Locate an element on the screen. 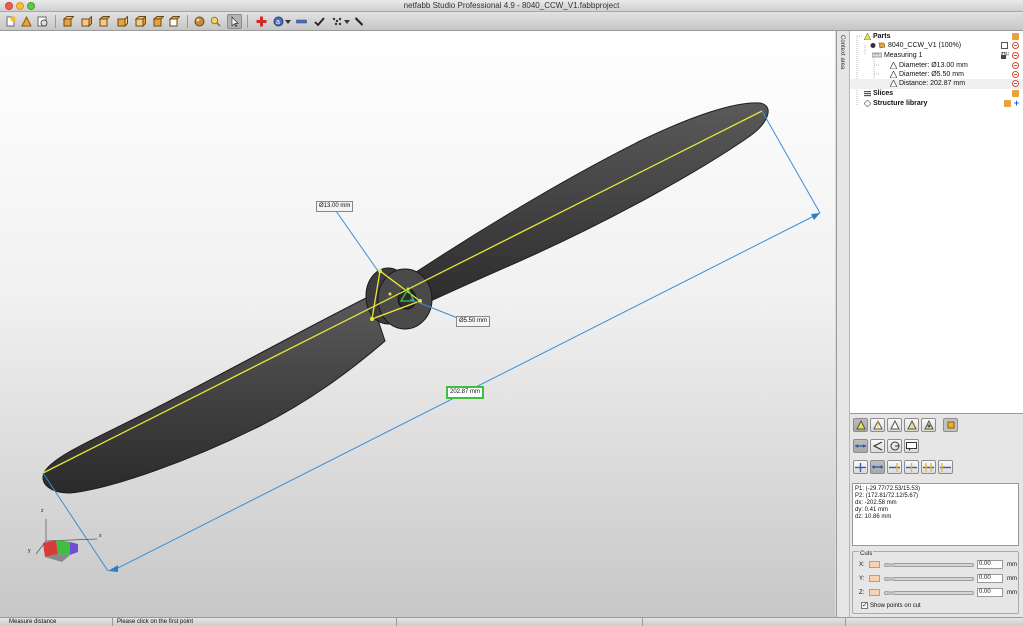 The image size is (1023, 626). distance-label: 202.87 mm is located at coordinates (465, 392).